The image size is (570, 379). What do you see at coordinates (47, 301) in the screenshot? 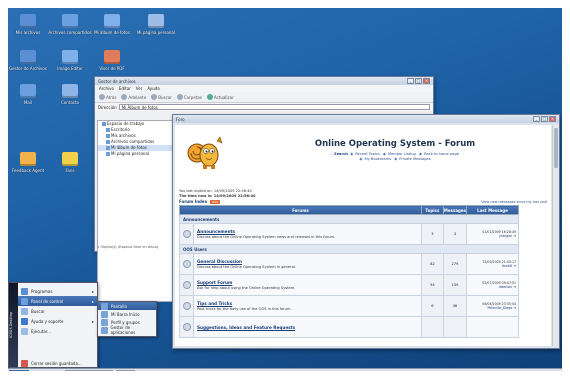
I see `menu-item-label: Panel de control` at bounding box center [47, 301].